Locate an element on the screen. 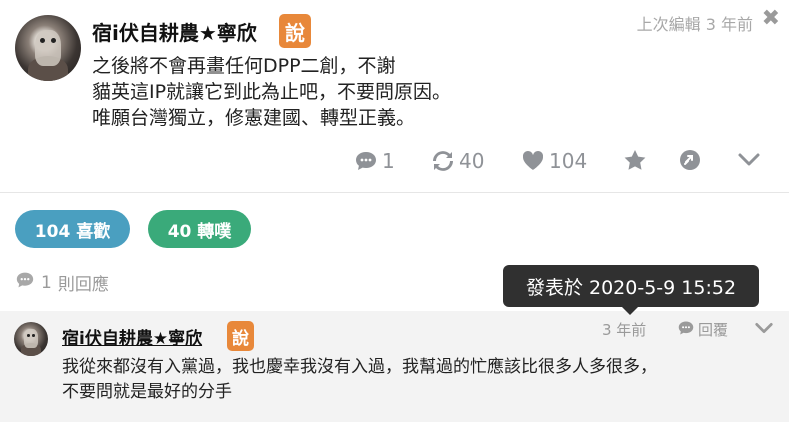 The width and height of the screenshot is (789, 422). link-icon is located at coordinates (690, 160).